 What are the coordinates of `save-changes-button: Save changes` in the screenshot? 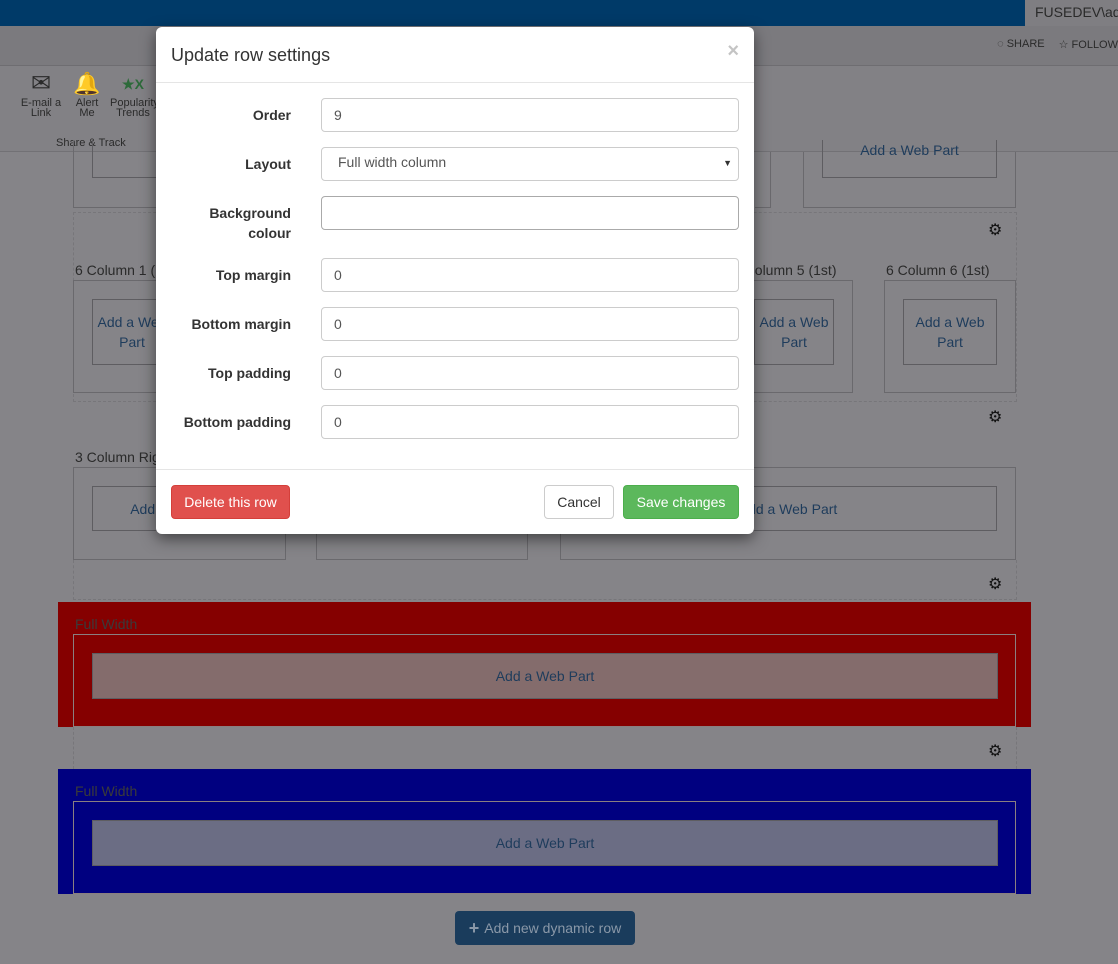 It's located at (681, 502).